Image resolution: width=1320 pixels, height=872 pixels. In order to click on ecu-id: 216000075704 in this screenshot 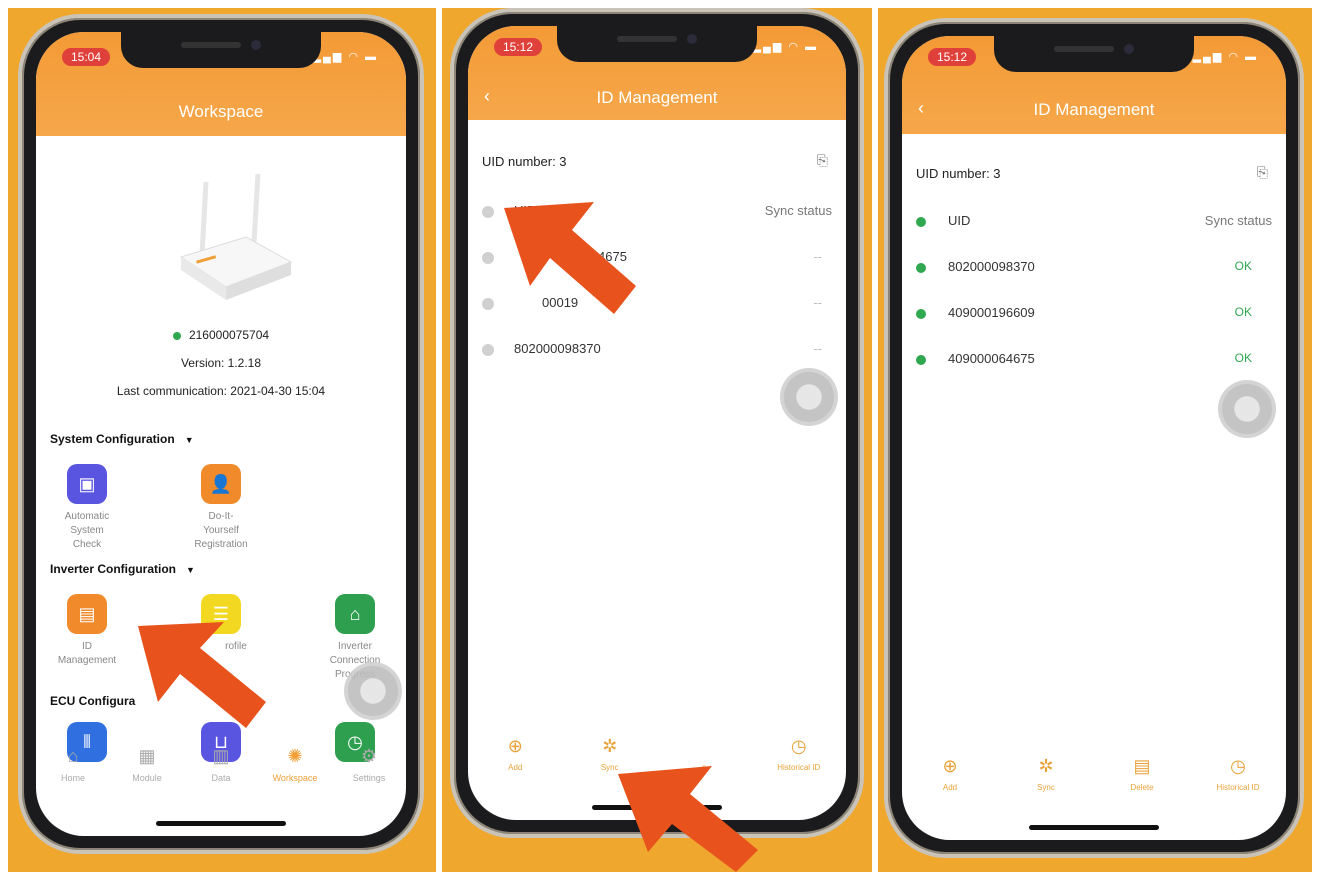, I will do `click(229, 335)`.